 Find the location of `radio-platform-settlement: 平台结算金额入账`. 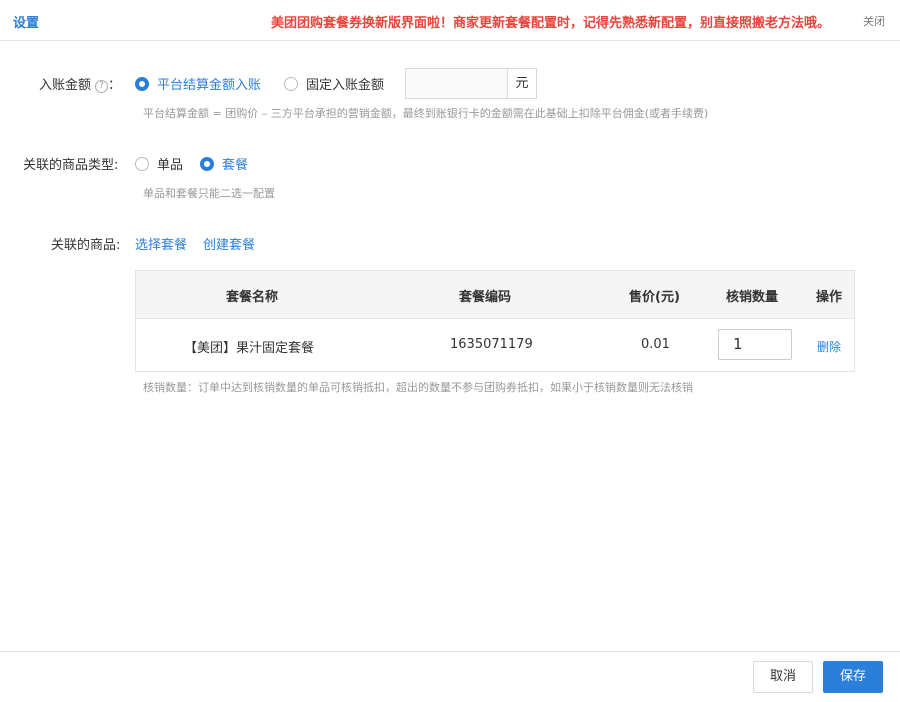

radio-platform-settlement: 平台结算金额入账 is located at coordinates (198, 83).